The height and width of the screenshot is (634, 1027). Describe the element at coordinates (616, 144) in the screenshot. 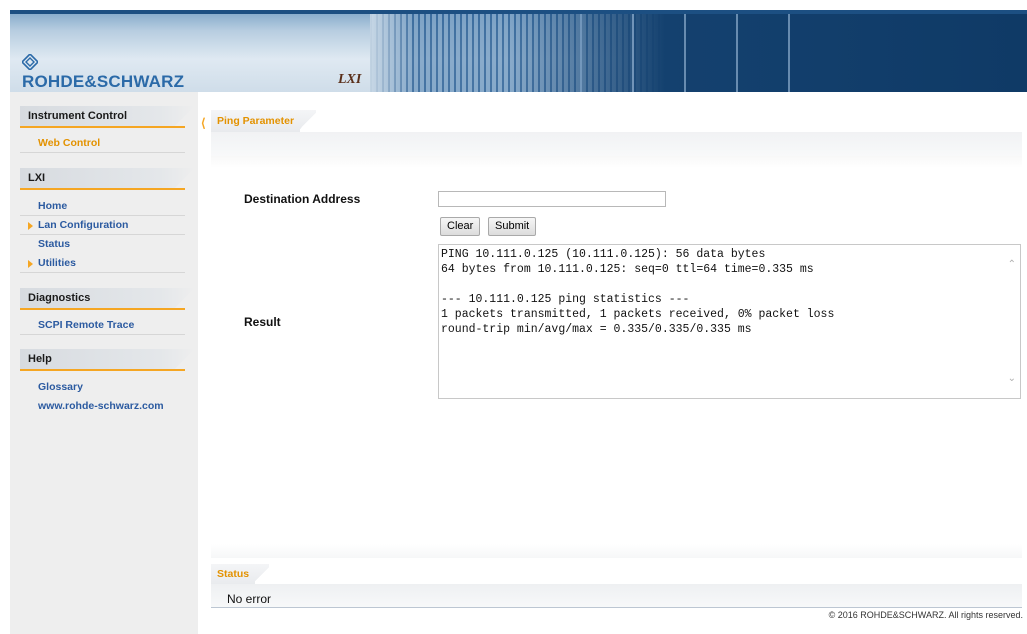

I see `tab-band` at that location.